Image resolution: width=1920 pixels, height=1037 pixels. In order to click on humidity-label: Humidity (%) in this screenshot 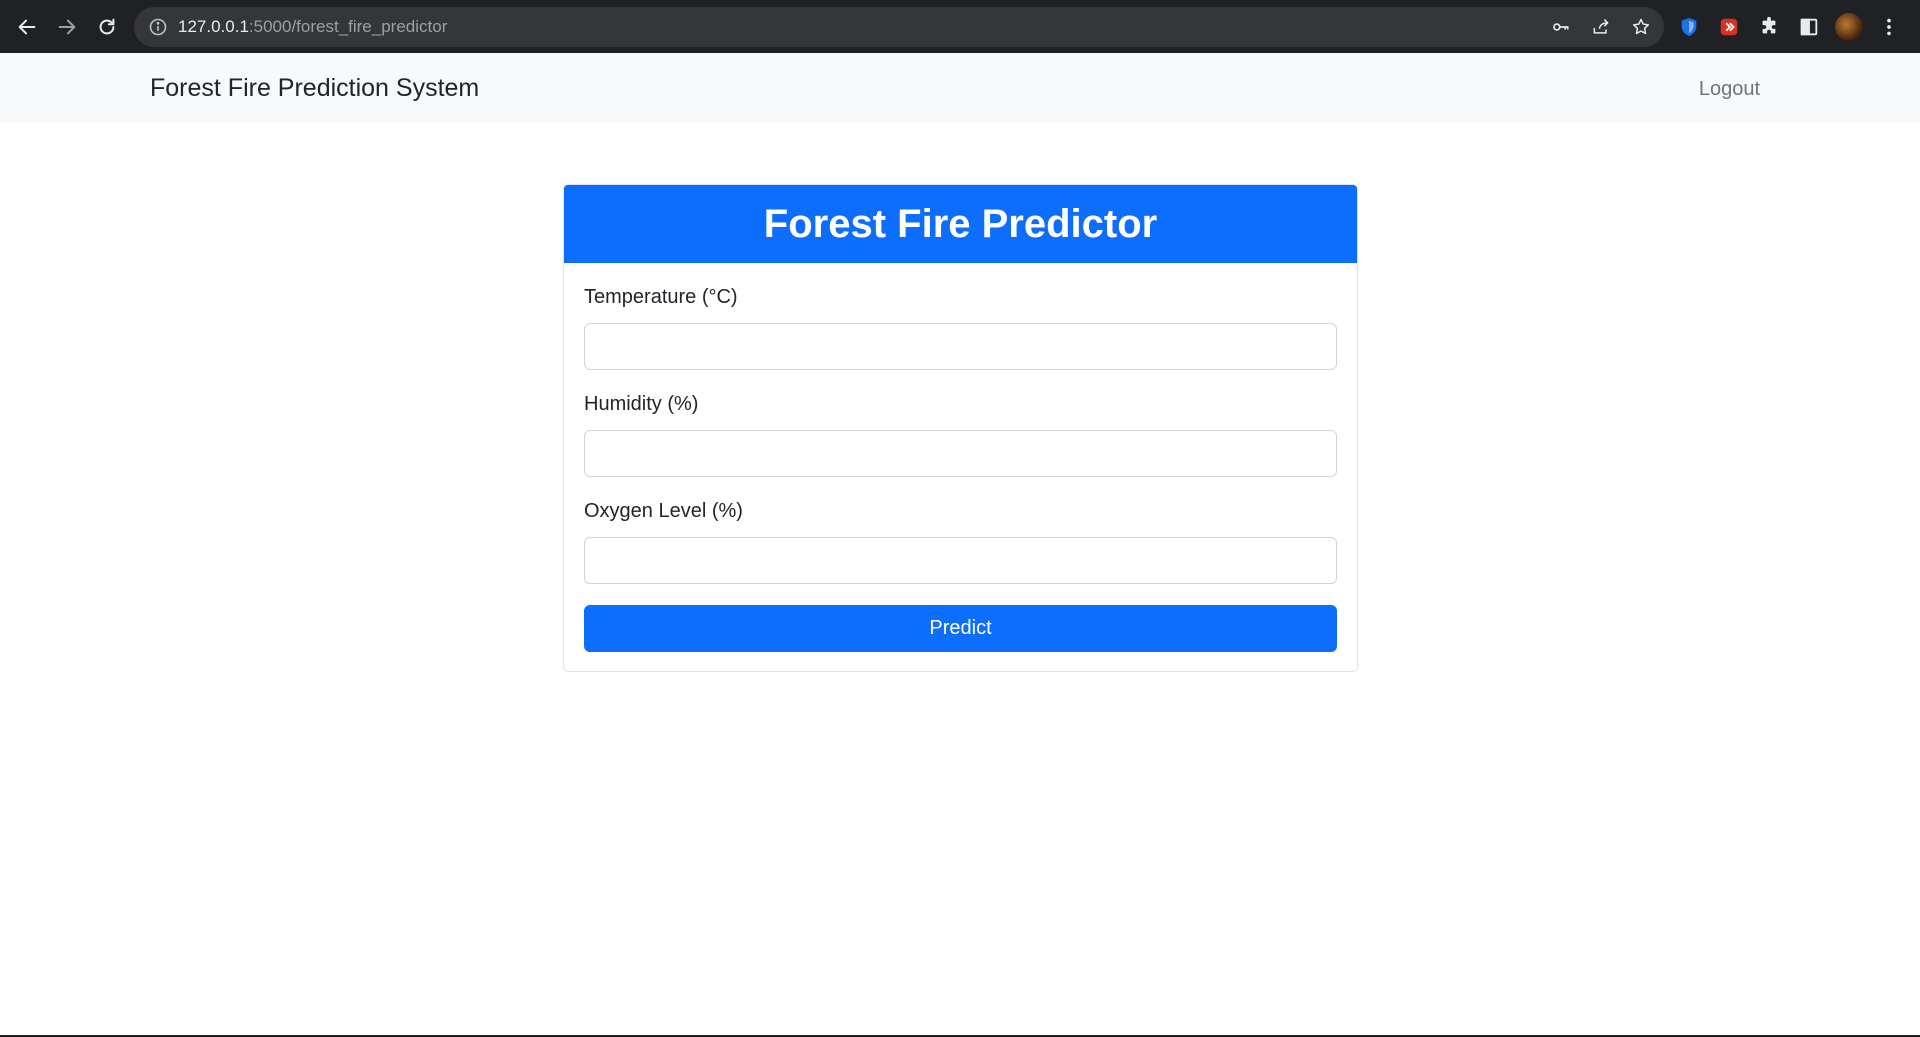, I will do `click(641, 404)`.